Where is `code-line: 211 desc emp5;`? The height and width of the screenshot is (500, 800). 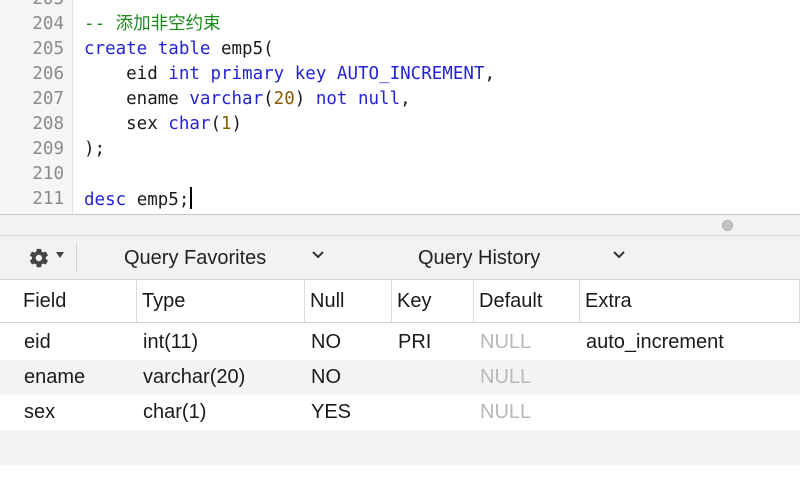 code-line: 211 desc emp5; is located at coordinates (400, 199).